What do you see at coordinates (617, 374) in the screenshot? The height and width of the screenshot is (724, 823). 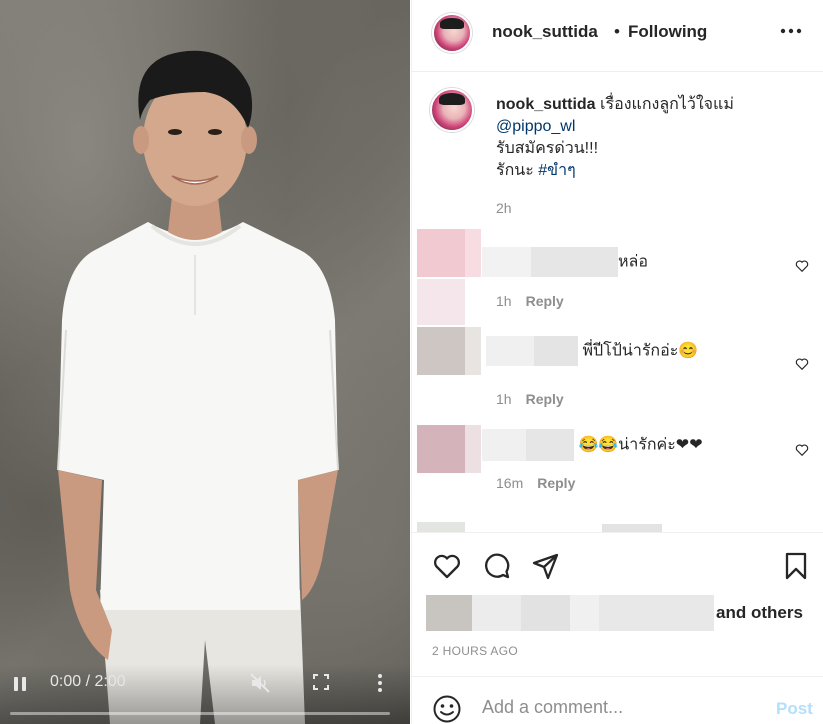 I see `comment-item: พี่ปีโป้น่ารักอ่ะ😊 1h Reply` at bounding box center [617, 374].